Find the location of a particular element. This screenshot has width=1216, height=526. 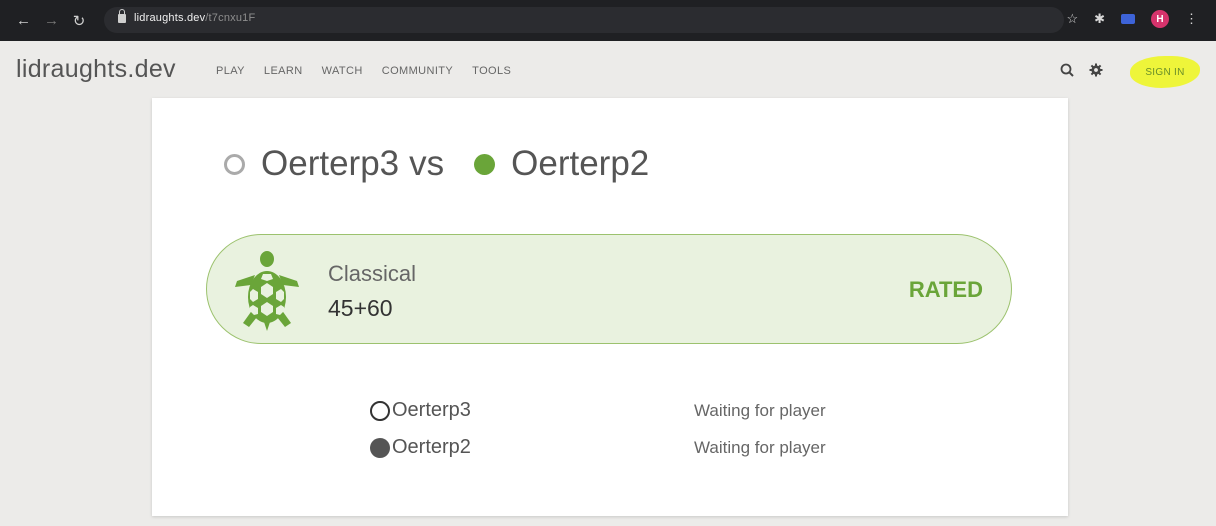

black-piece-icon is located at coordinates (380, 447).